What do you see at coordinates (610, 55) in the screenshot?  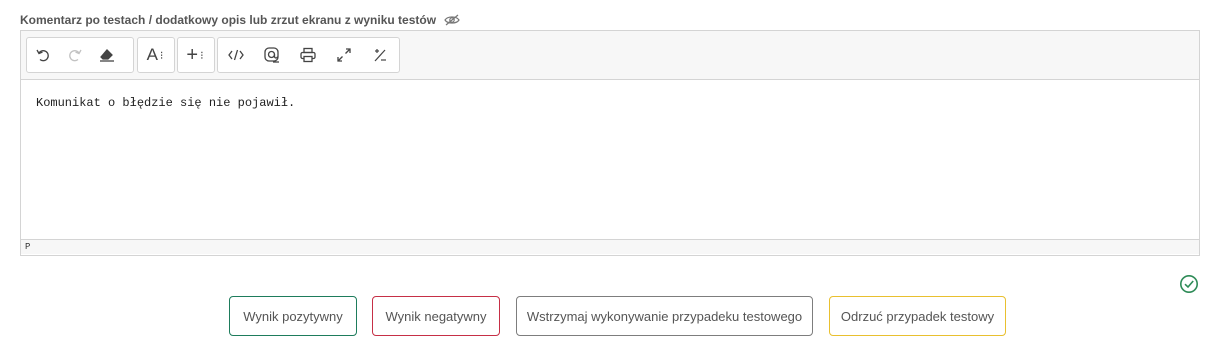 I see `editor-toolbar: A ⁝ + ⁝` at bounding box center [610, 55].